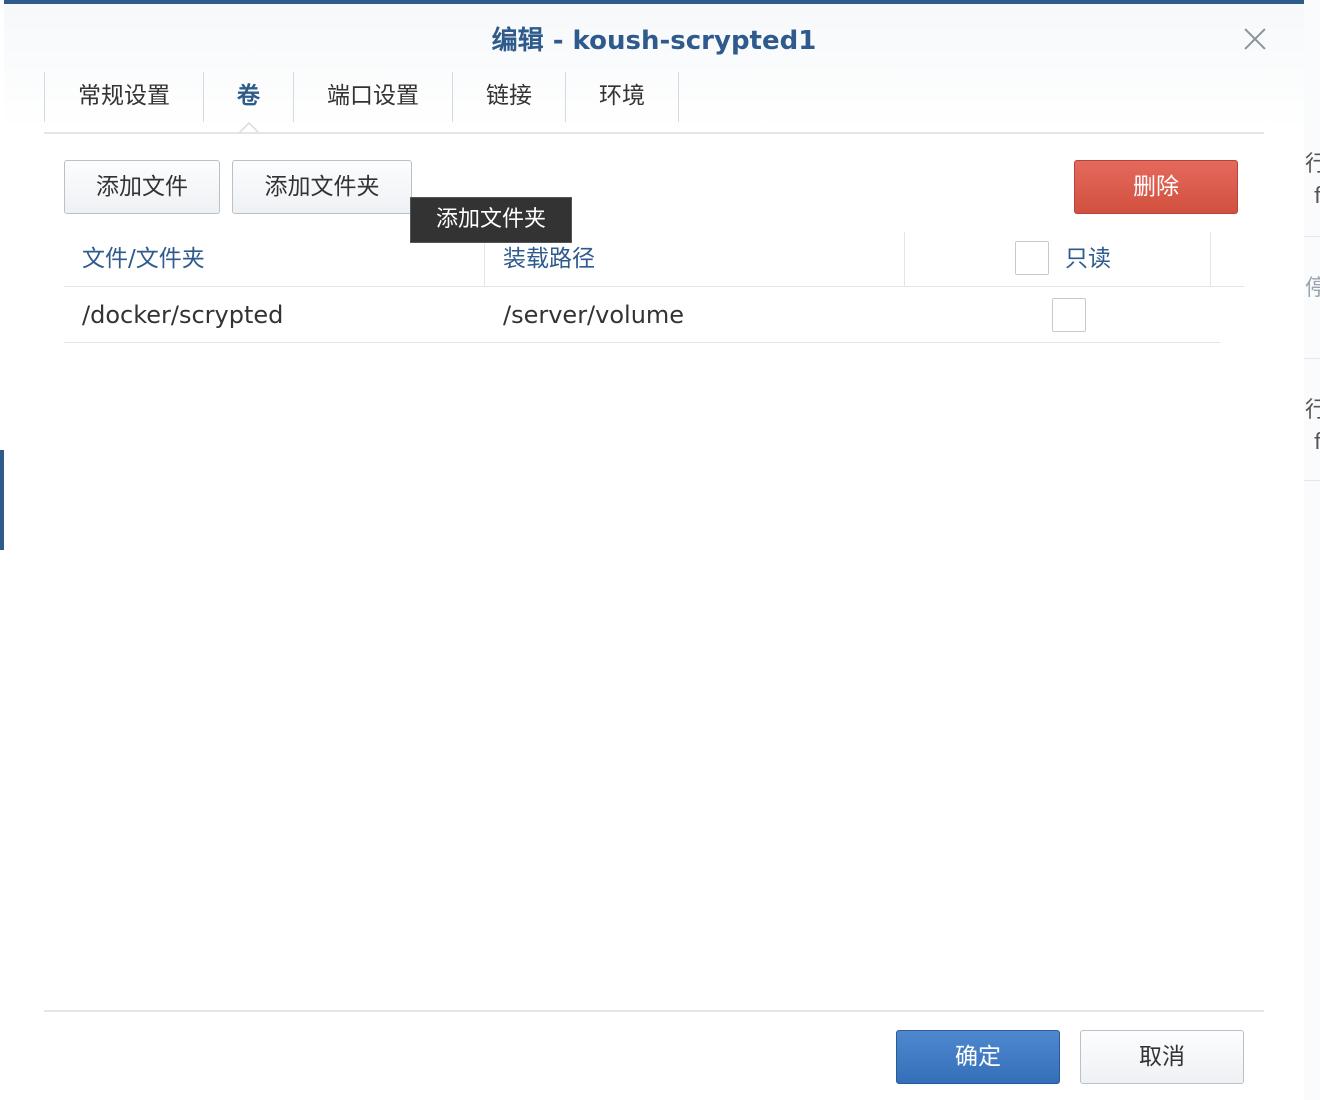 This screenshot has width=1320, height=1100. I want to click on column-header-readonly: 只读, so click(1058, 259).